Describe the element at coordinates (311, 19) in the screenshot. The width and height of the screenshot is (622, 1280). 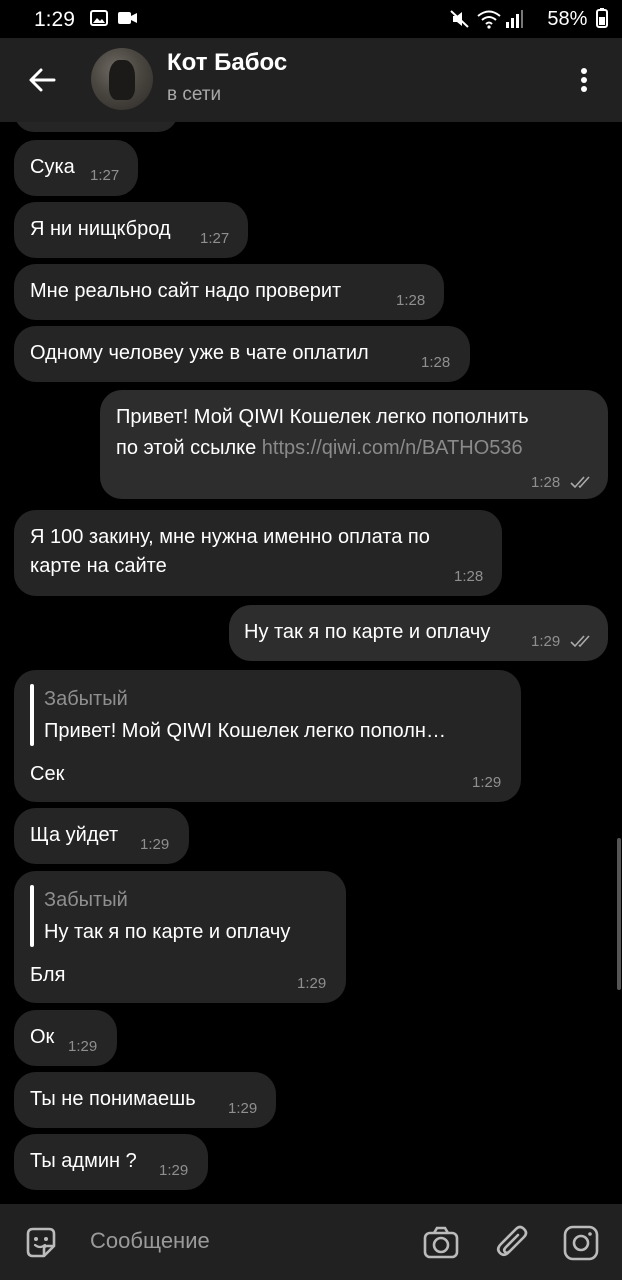
I see `status-bar: 1:29 58%` at that location.